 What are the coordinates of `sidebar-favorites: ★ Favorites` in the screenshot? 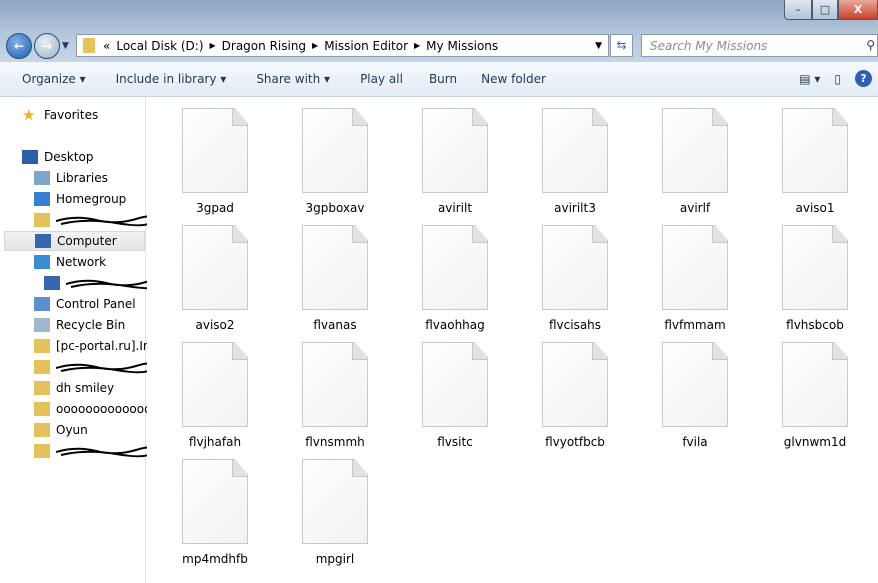 It's located at (60, 115).